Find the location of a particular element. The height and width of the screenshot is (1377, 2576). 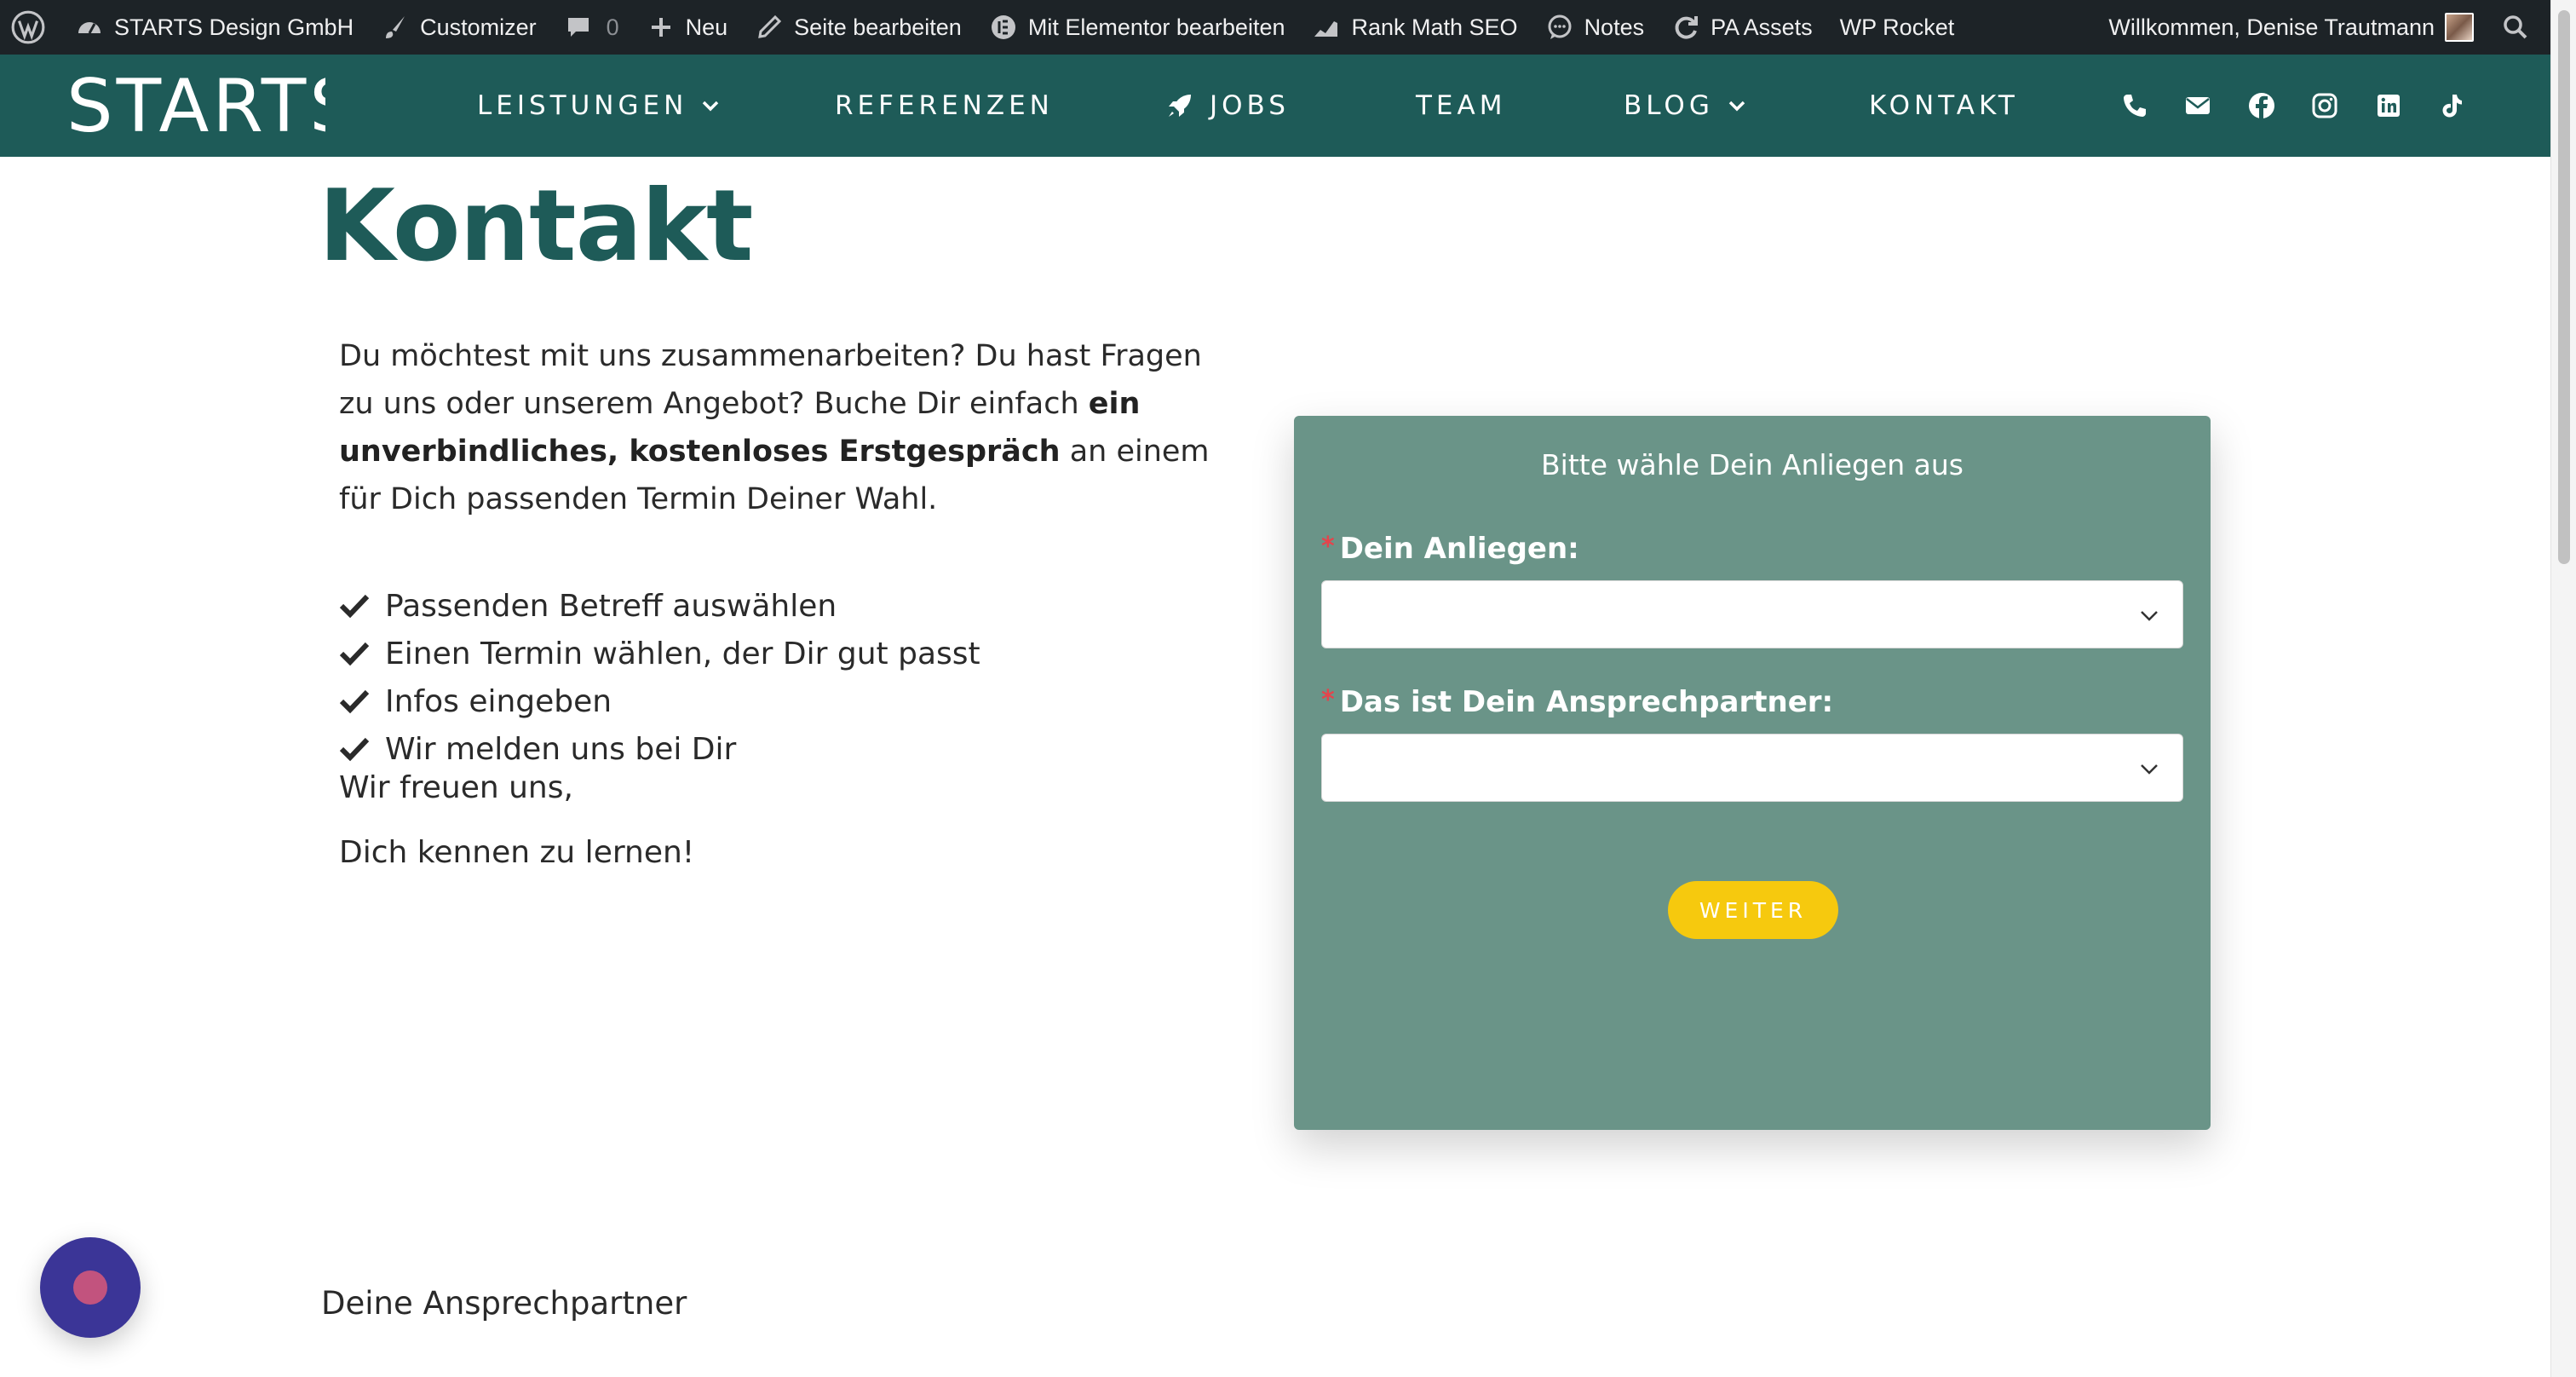

nav-referenzen-label: REFERENZEN is located at coordinates (945, 105).